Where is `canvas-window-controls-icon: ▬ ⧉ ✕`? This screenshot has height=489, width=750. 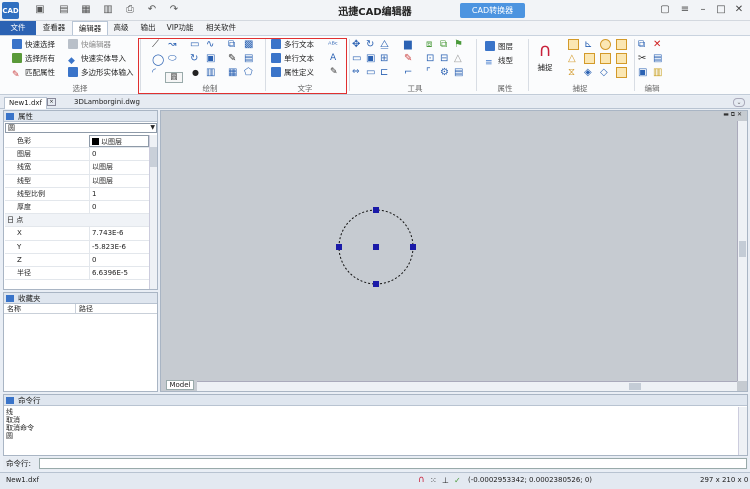
canvas-window-controls-icon: ▬ ⧉ ✕ is located at coordinates (727, 115).